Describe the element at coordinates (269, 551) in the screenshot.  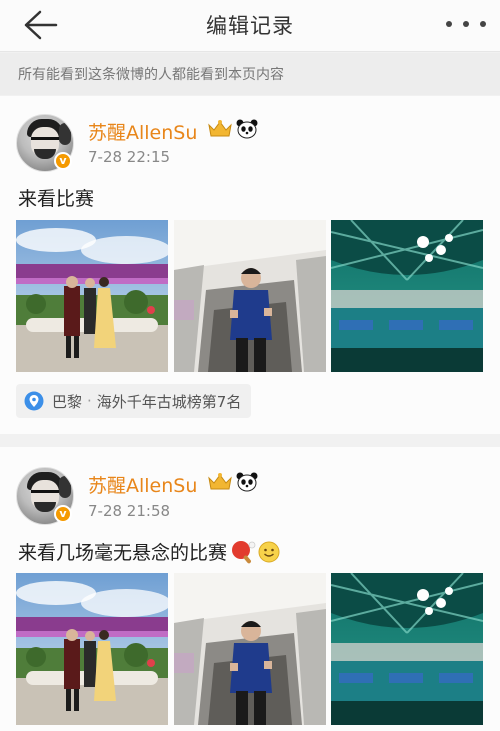
I see `smile-emoji-icon` at that location.